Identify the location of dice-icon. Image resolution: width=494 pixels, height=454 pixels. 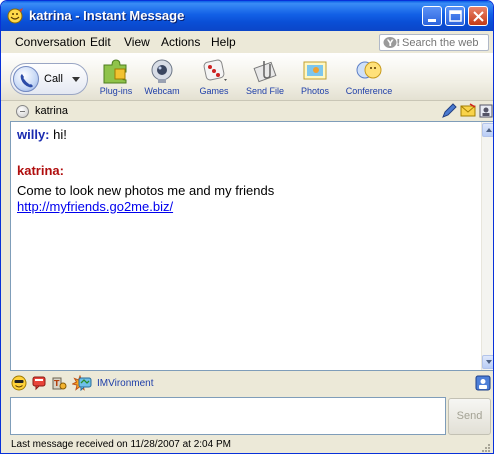
(215, 70).